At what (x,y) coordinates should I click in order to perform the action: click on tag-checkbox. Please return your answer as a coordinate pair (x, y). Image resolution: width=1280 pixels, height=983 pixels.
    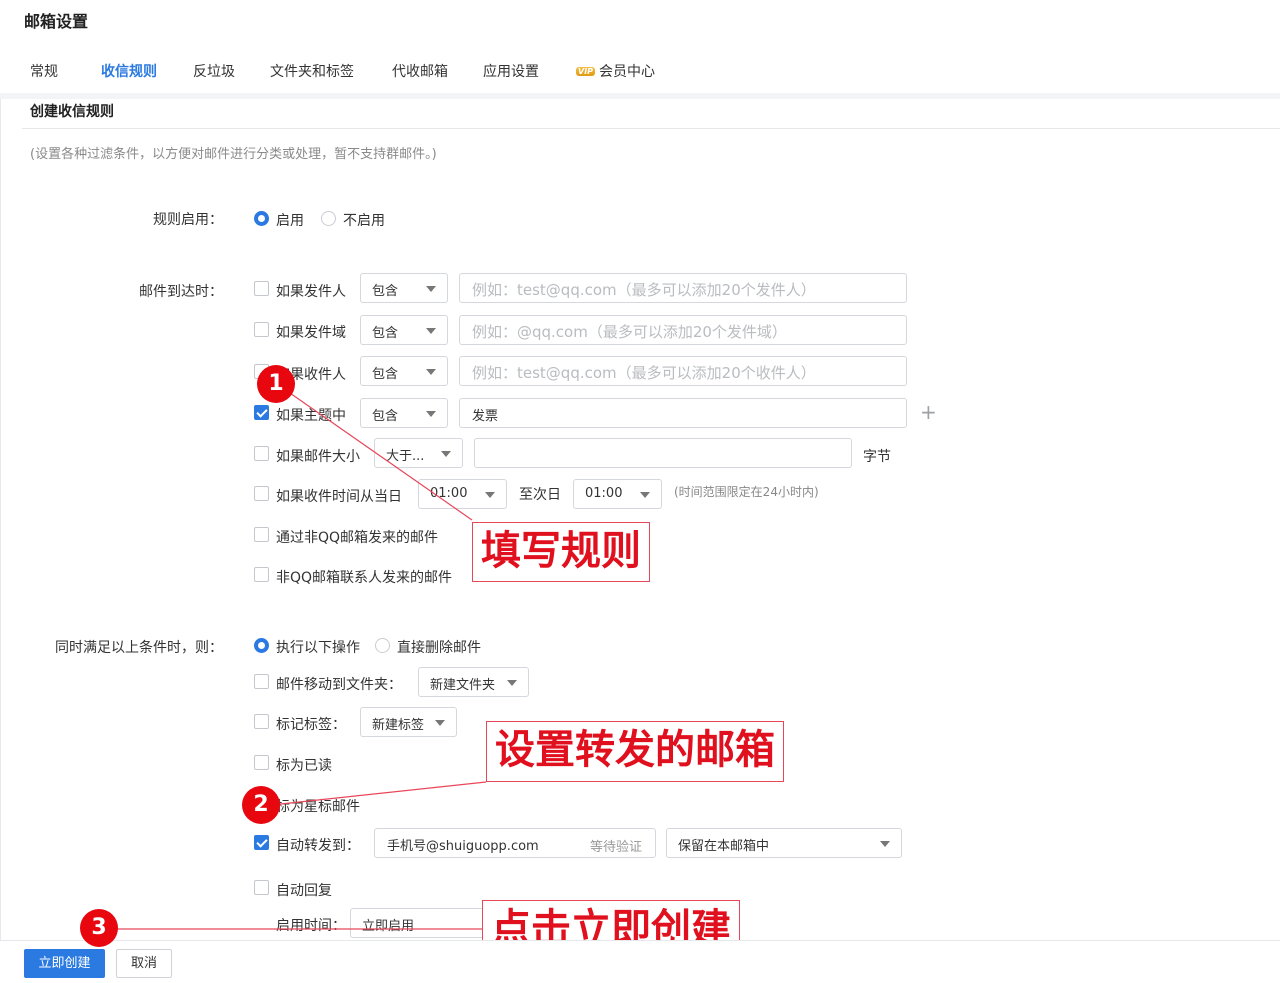
    Looking at the image, I should click on (261, 721).